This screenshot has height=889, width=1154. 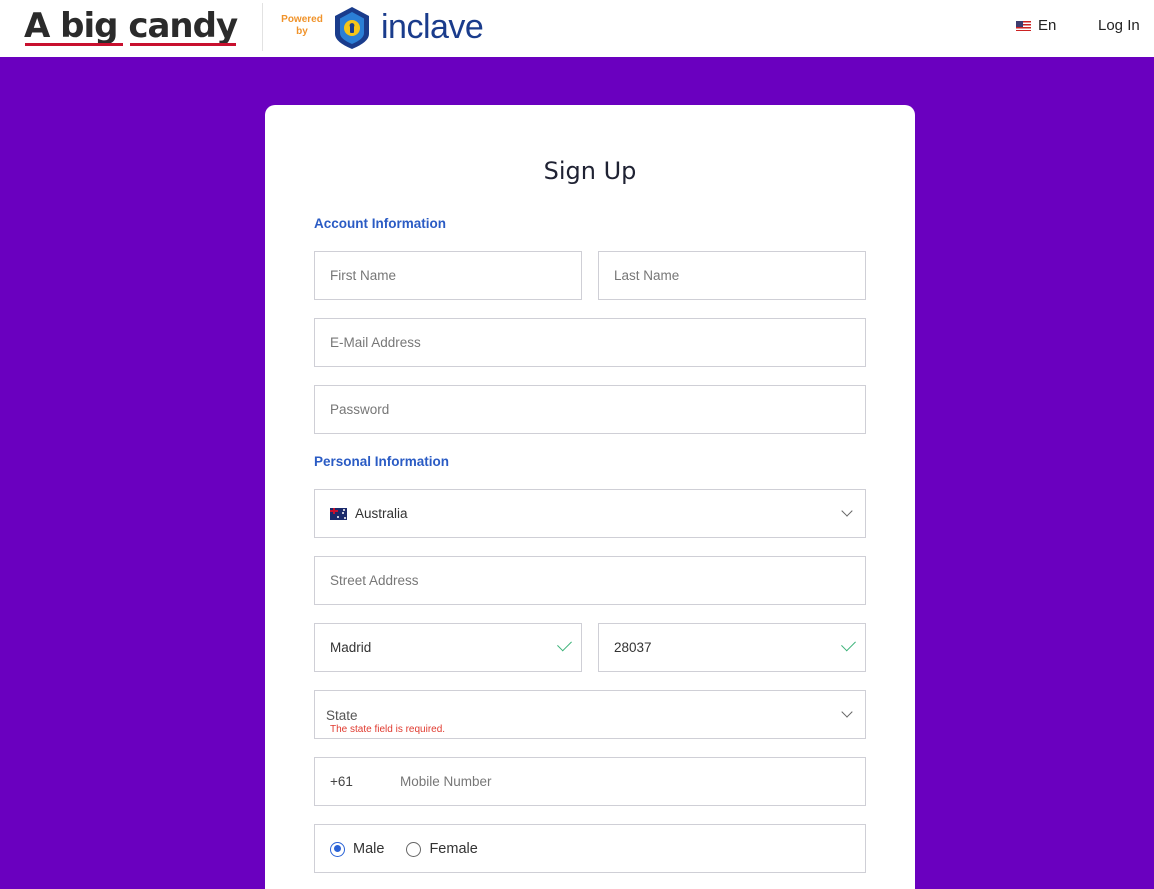 What do you see at coordinates (131, 26) in the screenshot?
I see `brand-logo: A big candy` at bounding box center [131, 26].